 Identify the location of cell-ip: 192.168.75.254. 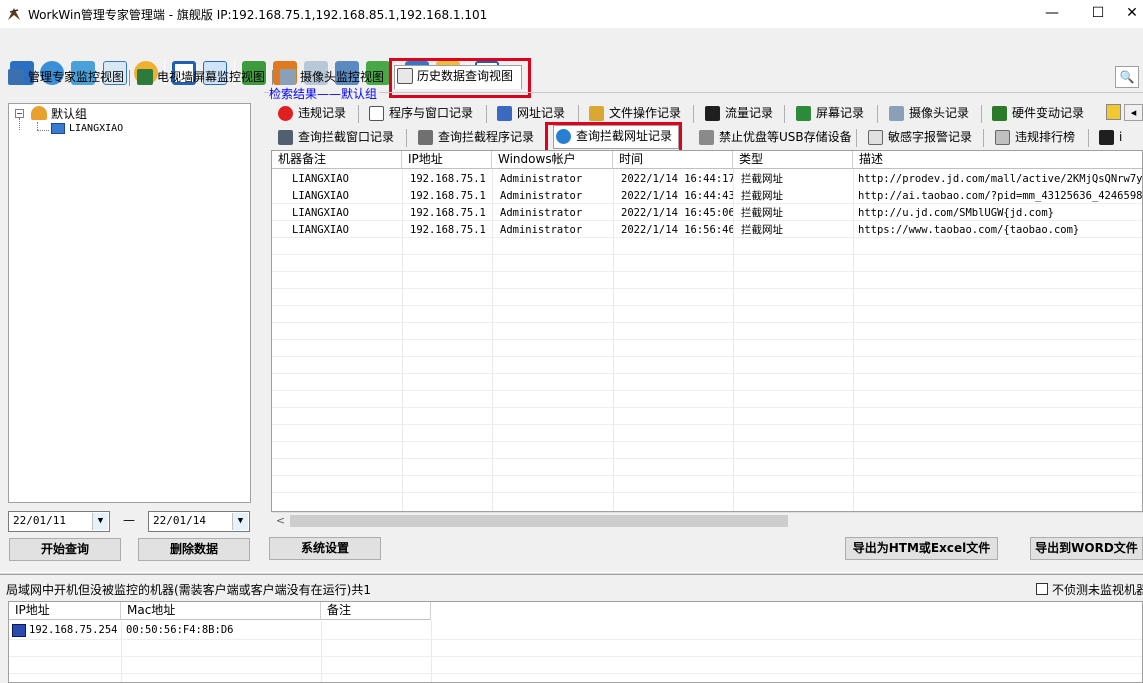
(73, 630).